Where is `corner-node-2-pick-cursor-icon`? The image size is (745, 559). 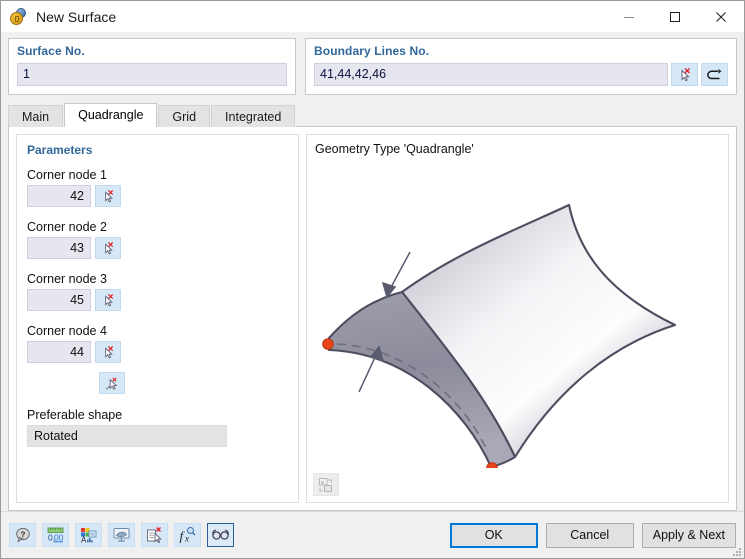 corner-node-2-pick-cursor-icon is located at coordinates (108, 248).